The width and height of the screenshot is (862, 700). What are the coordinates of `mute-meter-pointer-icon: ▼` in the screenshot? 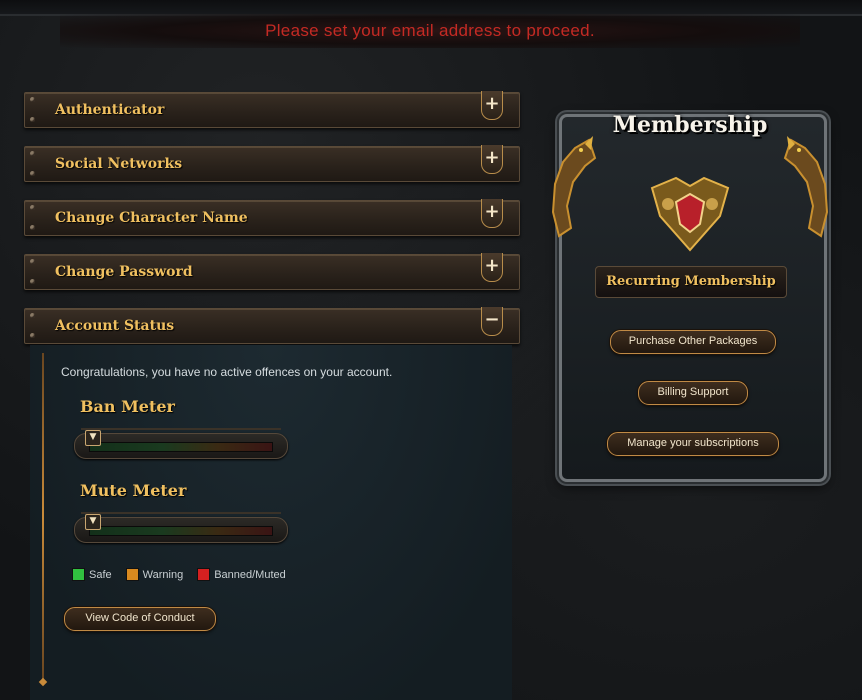 It's located at (93, 522).